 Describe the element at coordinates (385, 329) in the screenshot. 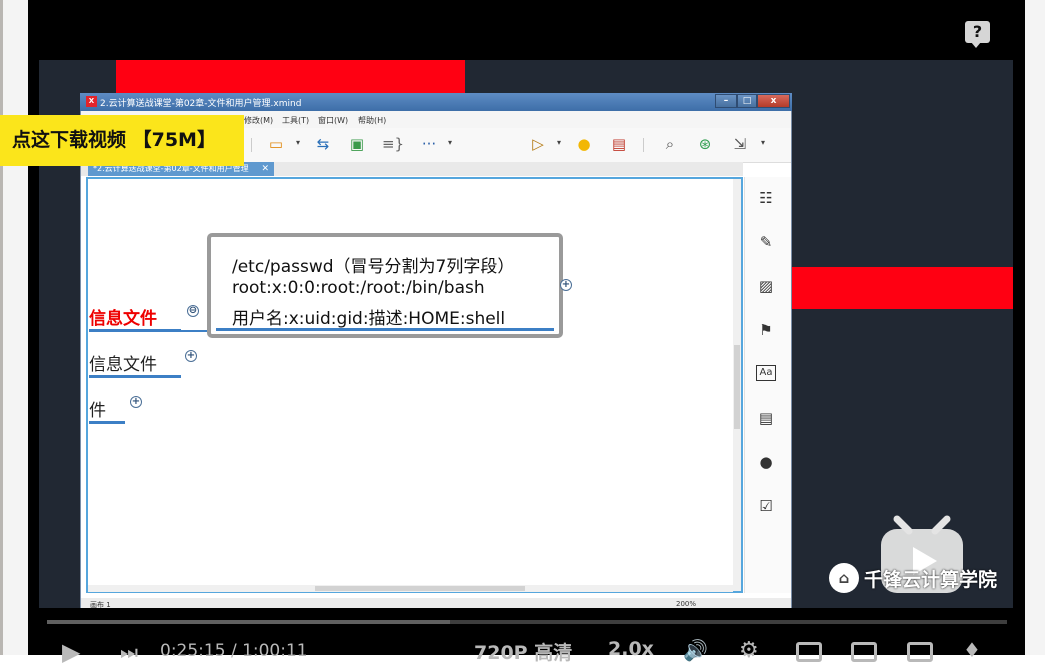

I see `callout-underline` at that location.